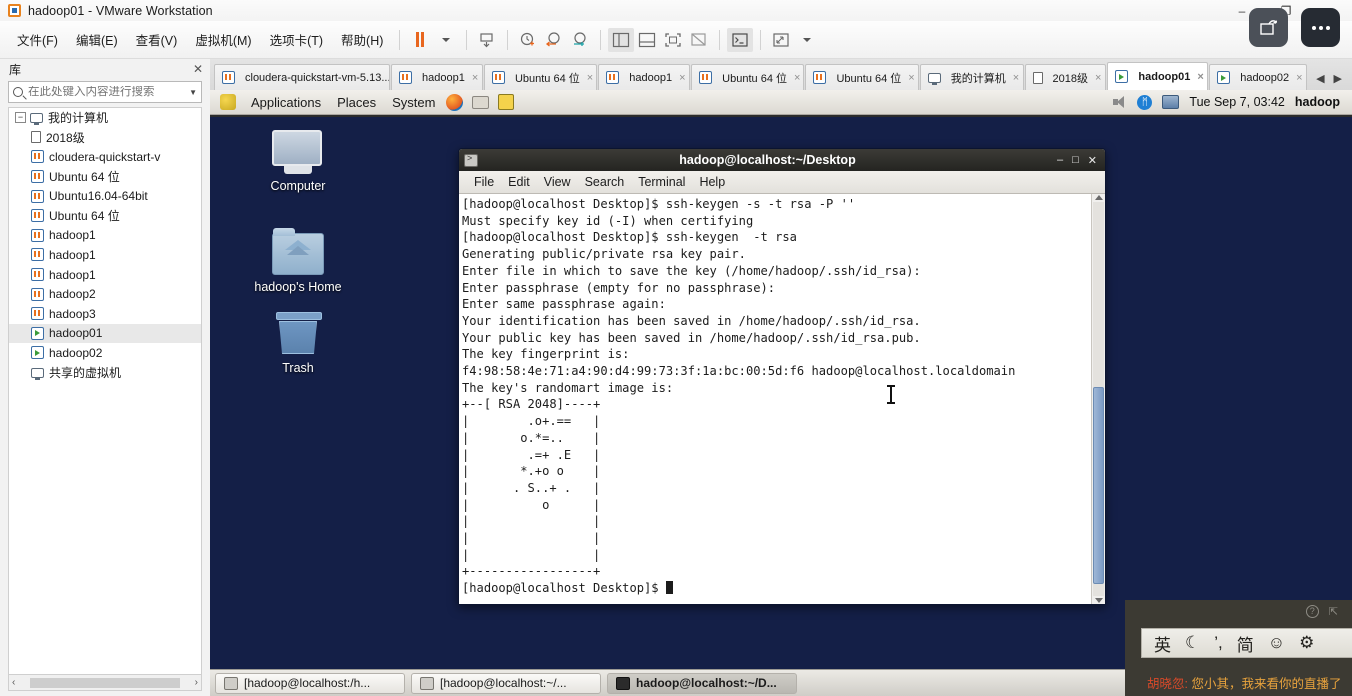  Describe the element at coordinates (420, 40) in the screenshot. I see `suspend-button` at that location.